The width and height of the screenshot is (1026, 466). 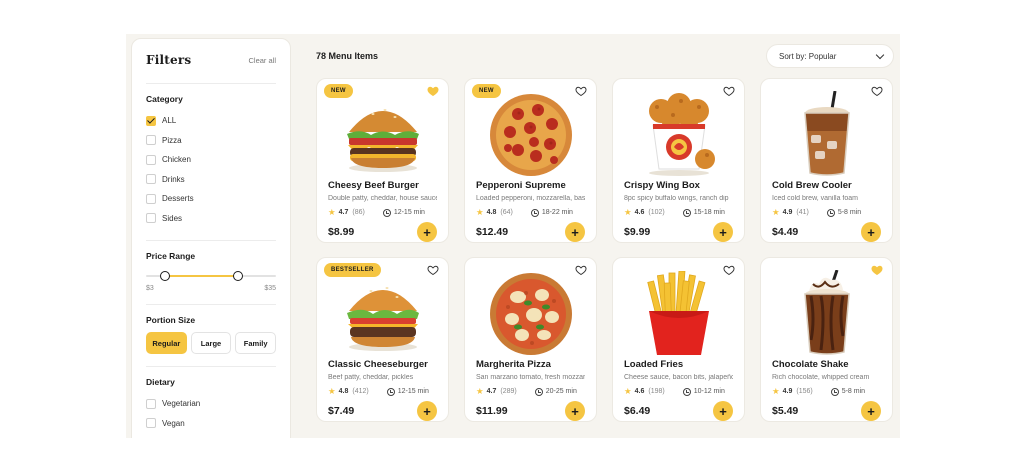 I want to click on item-description: Loaded pepperoni, mozzarella, basil, so click(x=530, y=198).